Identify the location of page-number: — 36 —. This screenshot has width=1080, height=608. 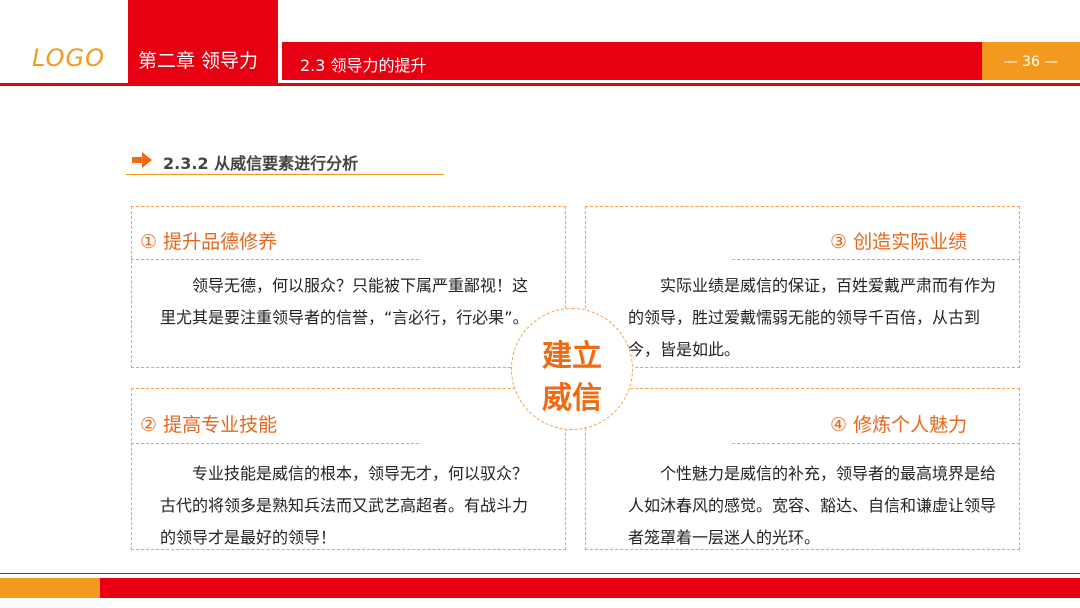
(1031, 62).